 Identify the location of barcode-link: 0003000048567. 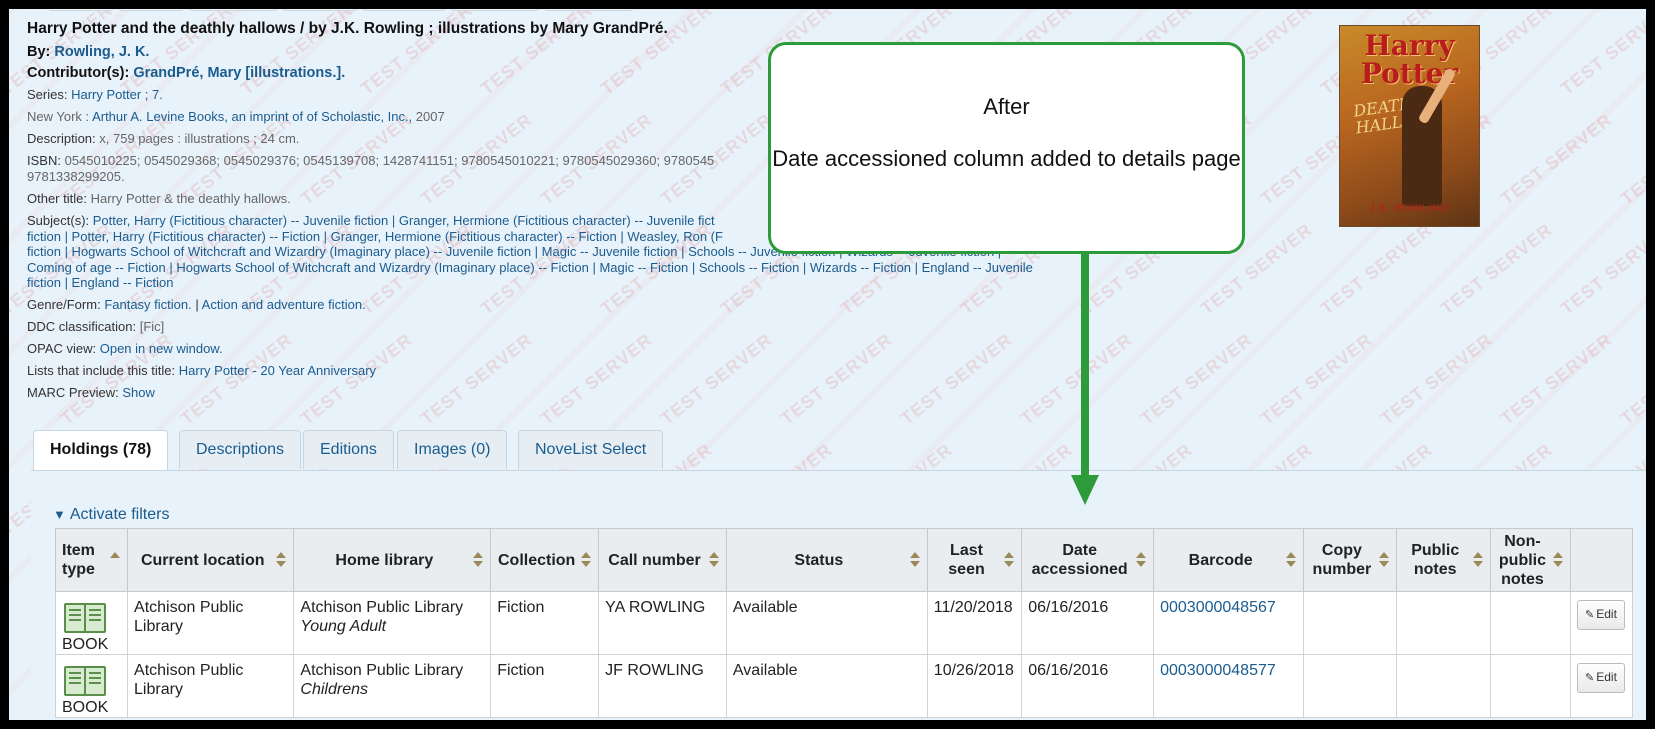
(1218, 607).